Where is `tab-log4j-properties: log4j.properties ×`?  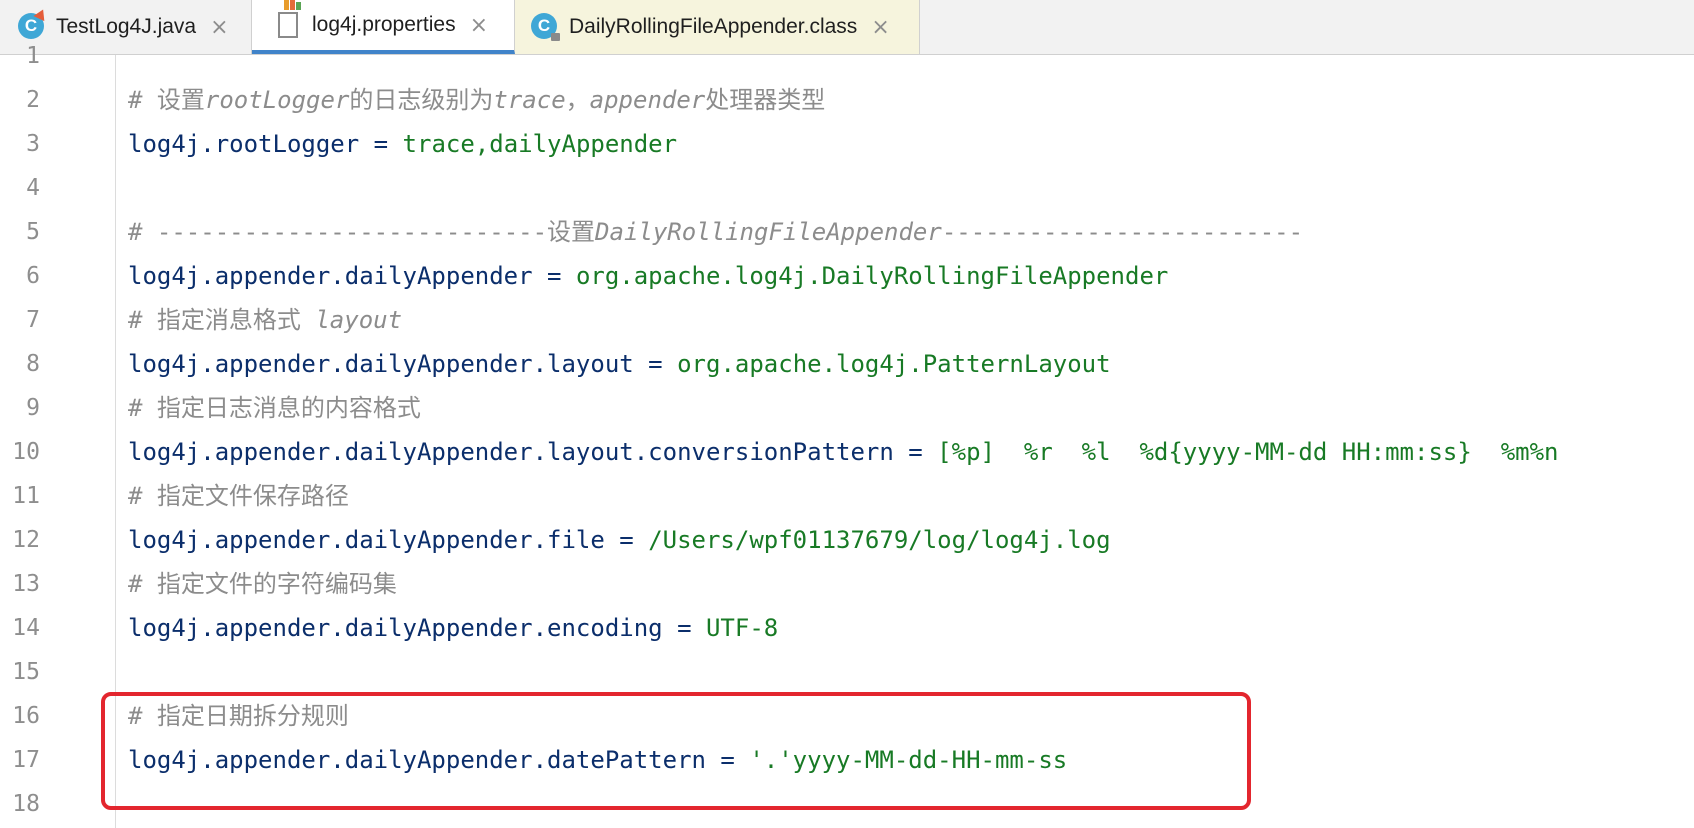
tab-log4j-properties: log4j.properties × is located at coordinates (383, 27).